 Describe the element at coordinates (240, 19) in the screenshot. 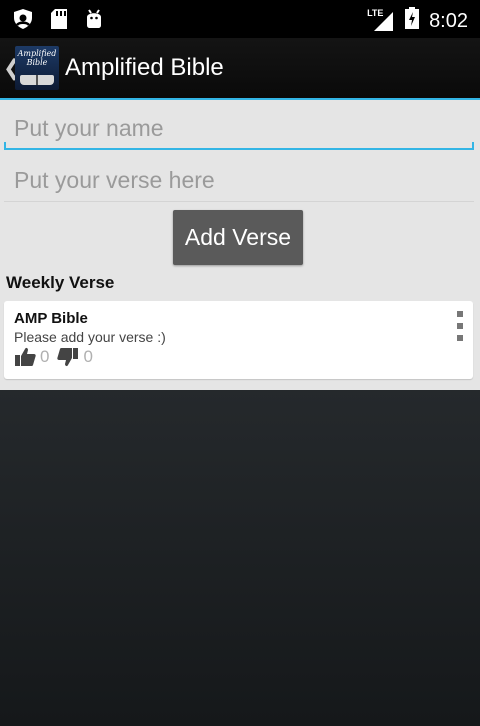

I see `status-bar: LTE 8:02` at that location.